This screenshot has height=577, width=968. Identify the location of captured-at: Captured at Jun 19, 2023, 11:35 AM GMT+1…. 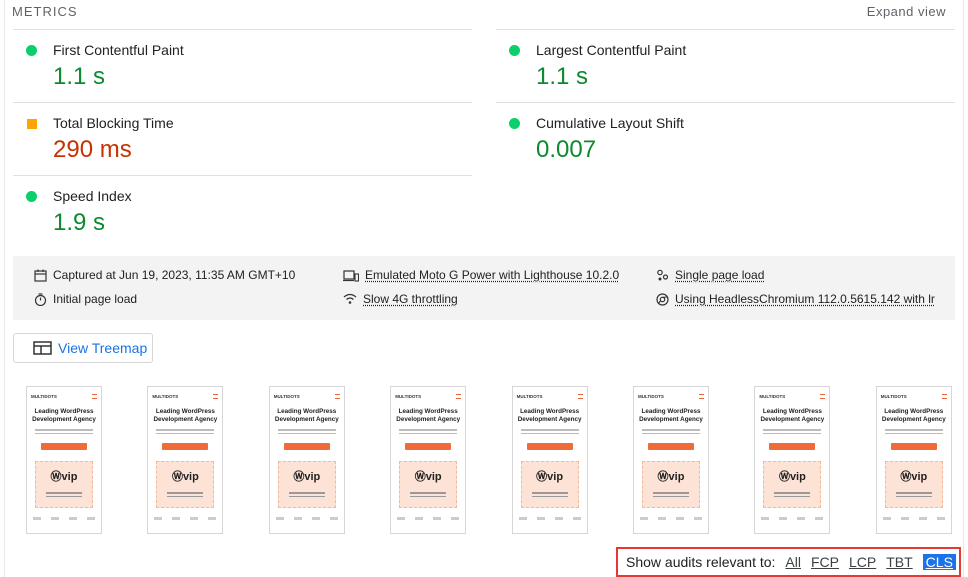
(164, 275).